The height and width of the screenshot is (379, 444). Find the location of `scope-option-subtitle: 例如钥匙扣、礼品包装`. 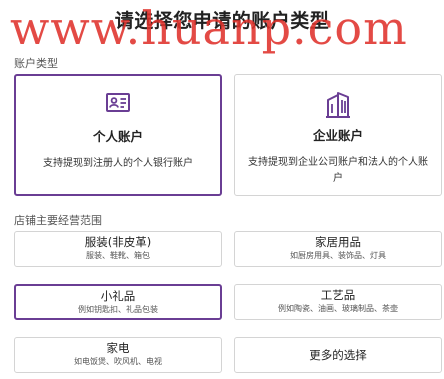

scope-option-subtitle: 例如钥匙扣、礼品包装 is located at coordinates (118, 309).